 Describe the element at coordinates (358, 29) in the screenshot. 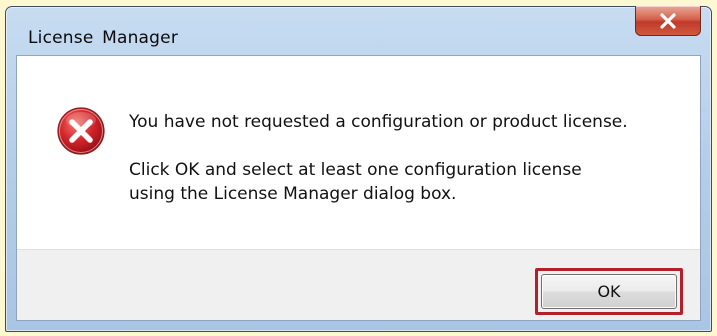

I see `title-bar: License Manager` at that location.